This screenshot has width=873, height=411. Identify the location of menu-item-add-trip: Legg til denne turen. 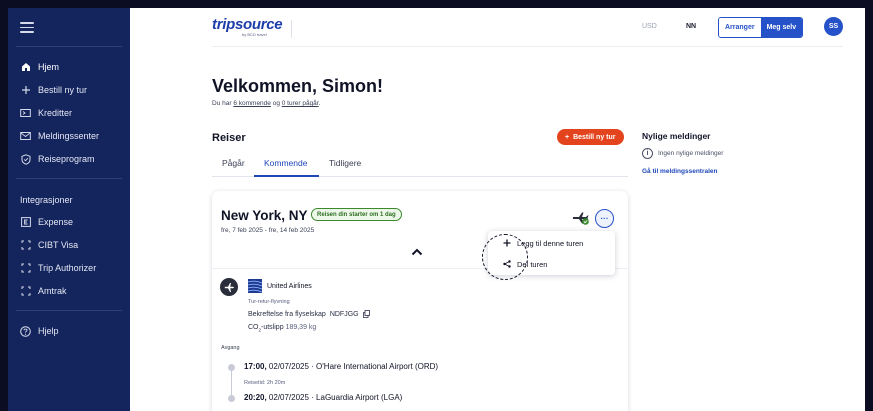
(543, 243).